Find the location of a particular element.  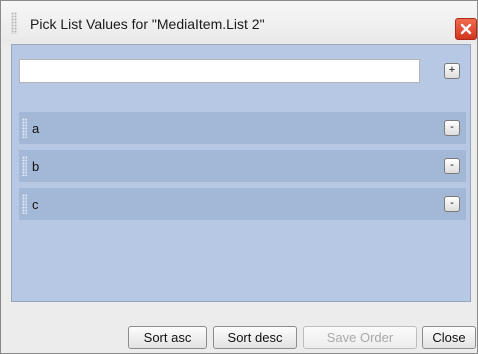

close-x-icon is located at coordinates (466, 29).